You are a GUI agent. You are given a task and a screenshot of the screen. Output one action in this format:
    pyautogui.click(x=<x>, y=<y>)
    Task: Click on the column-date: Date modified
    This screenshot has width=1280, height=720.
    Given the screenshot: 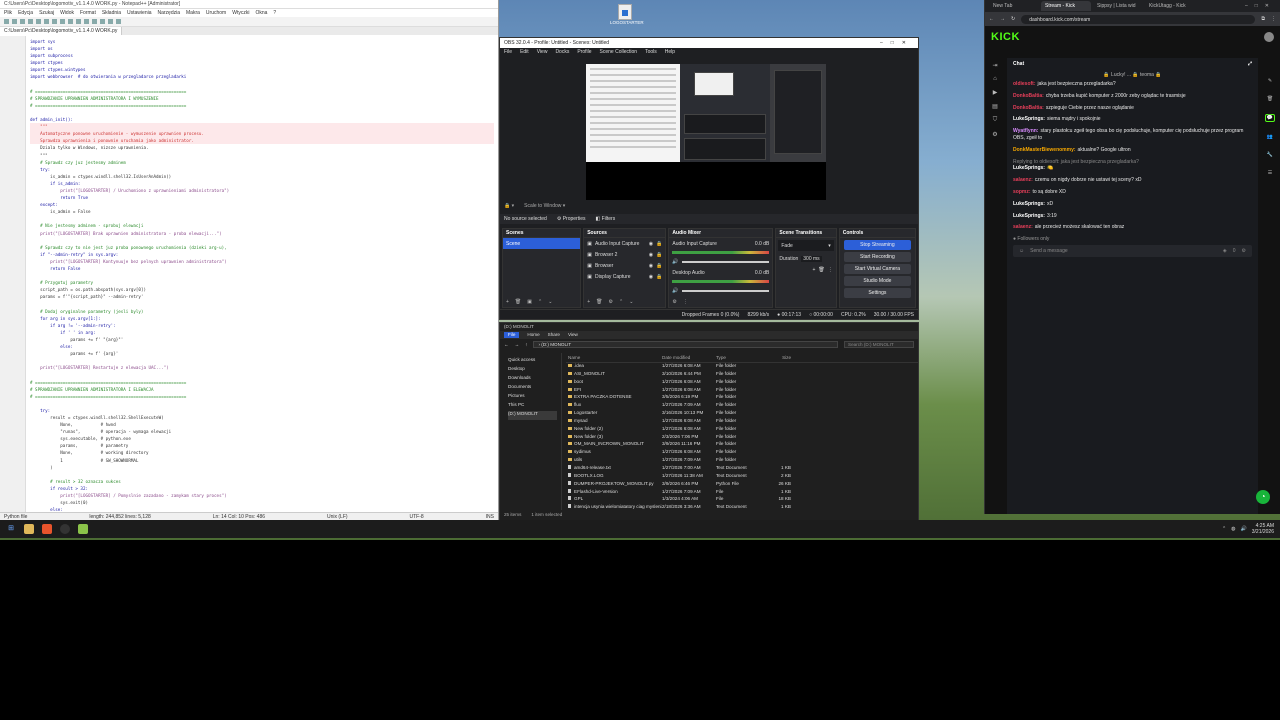 What is the action you would take?
    pyautogui.click(x=689, y=358)
    